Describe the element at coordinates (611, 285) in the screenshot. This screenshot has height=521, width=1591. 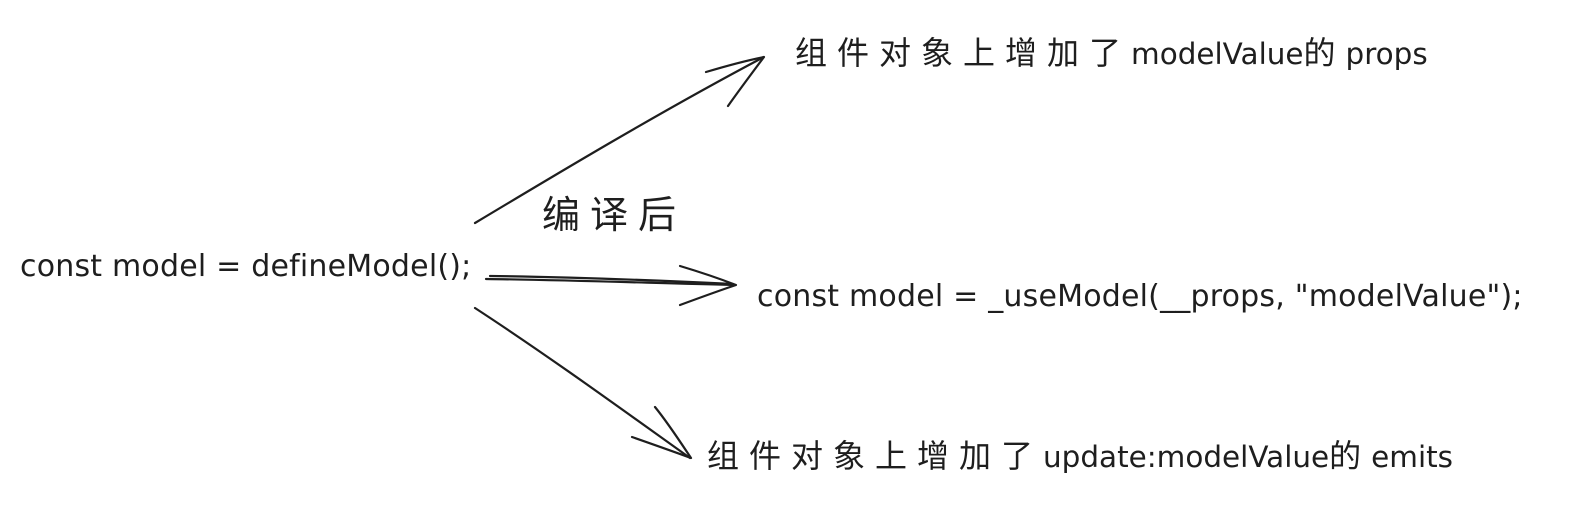
I see `arrow-to-compiled` at that location.